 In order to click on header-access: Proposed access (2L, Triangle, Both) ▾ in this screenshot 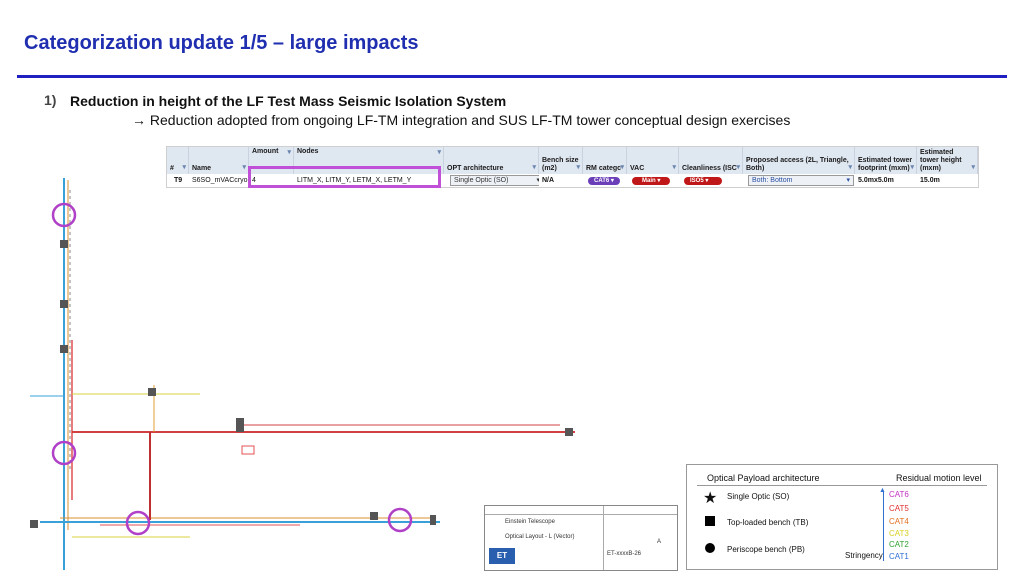, I will do `click(799, 160)`.